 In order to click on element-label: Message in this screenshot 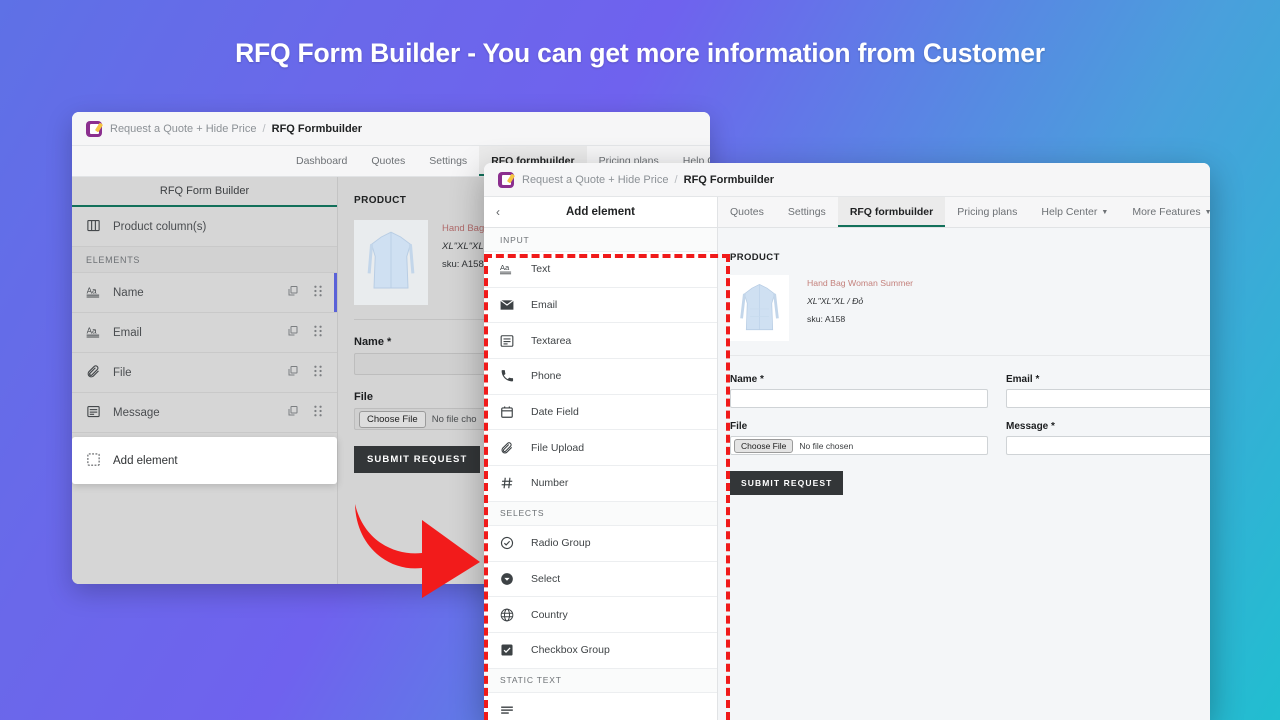, I will do `click(136, 412)`.